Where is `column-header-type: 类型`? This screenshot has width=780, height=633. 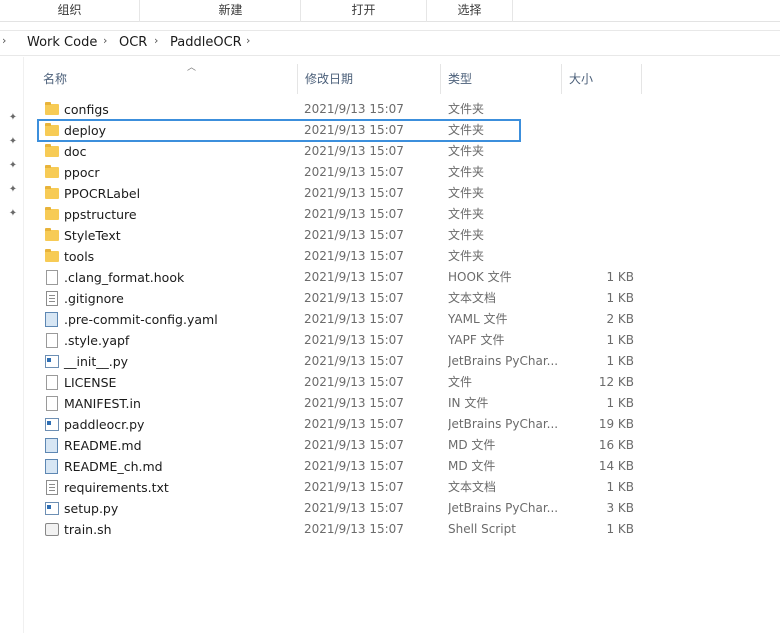 column-header-type: 类型 is located at coordinates (501, 79).